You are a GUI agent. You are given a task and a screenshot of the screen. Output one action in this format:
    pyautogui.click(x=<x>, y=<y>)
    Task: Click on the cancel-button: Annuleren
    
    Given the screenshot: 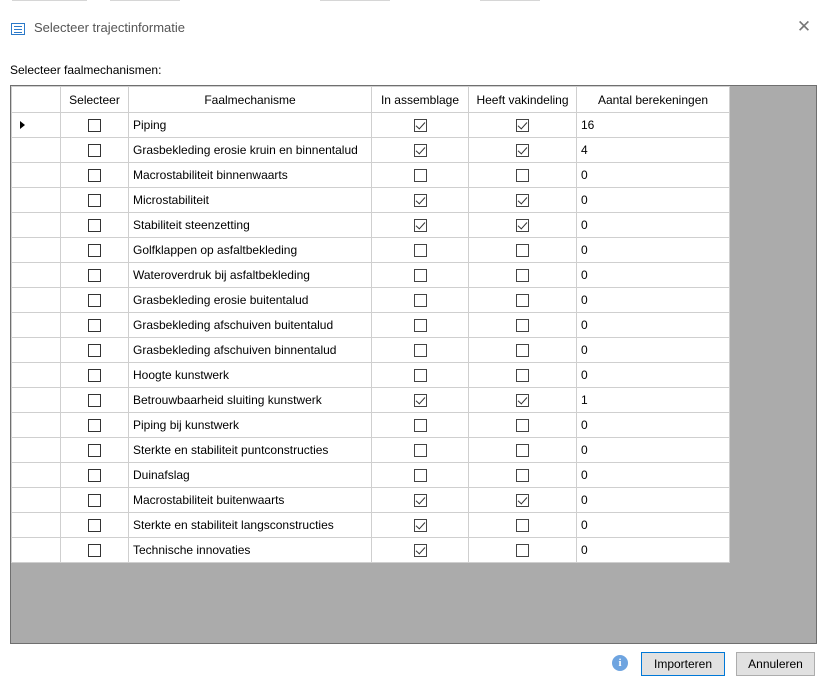 What is the action you would take?
    pyautogui.click(x=775, y=664)
    